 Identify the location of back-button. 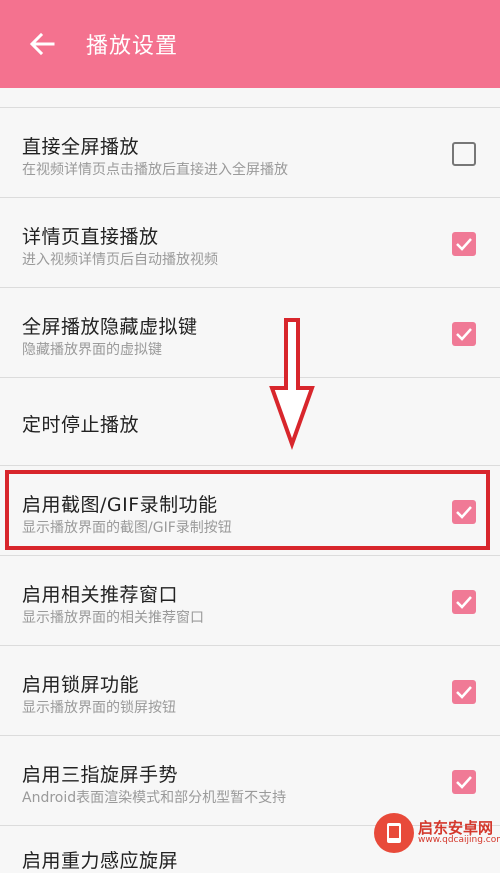
(42, 44).